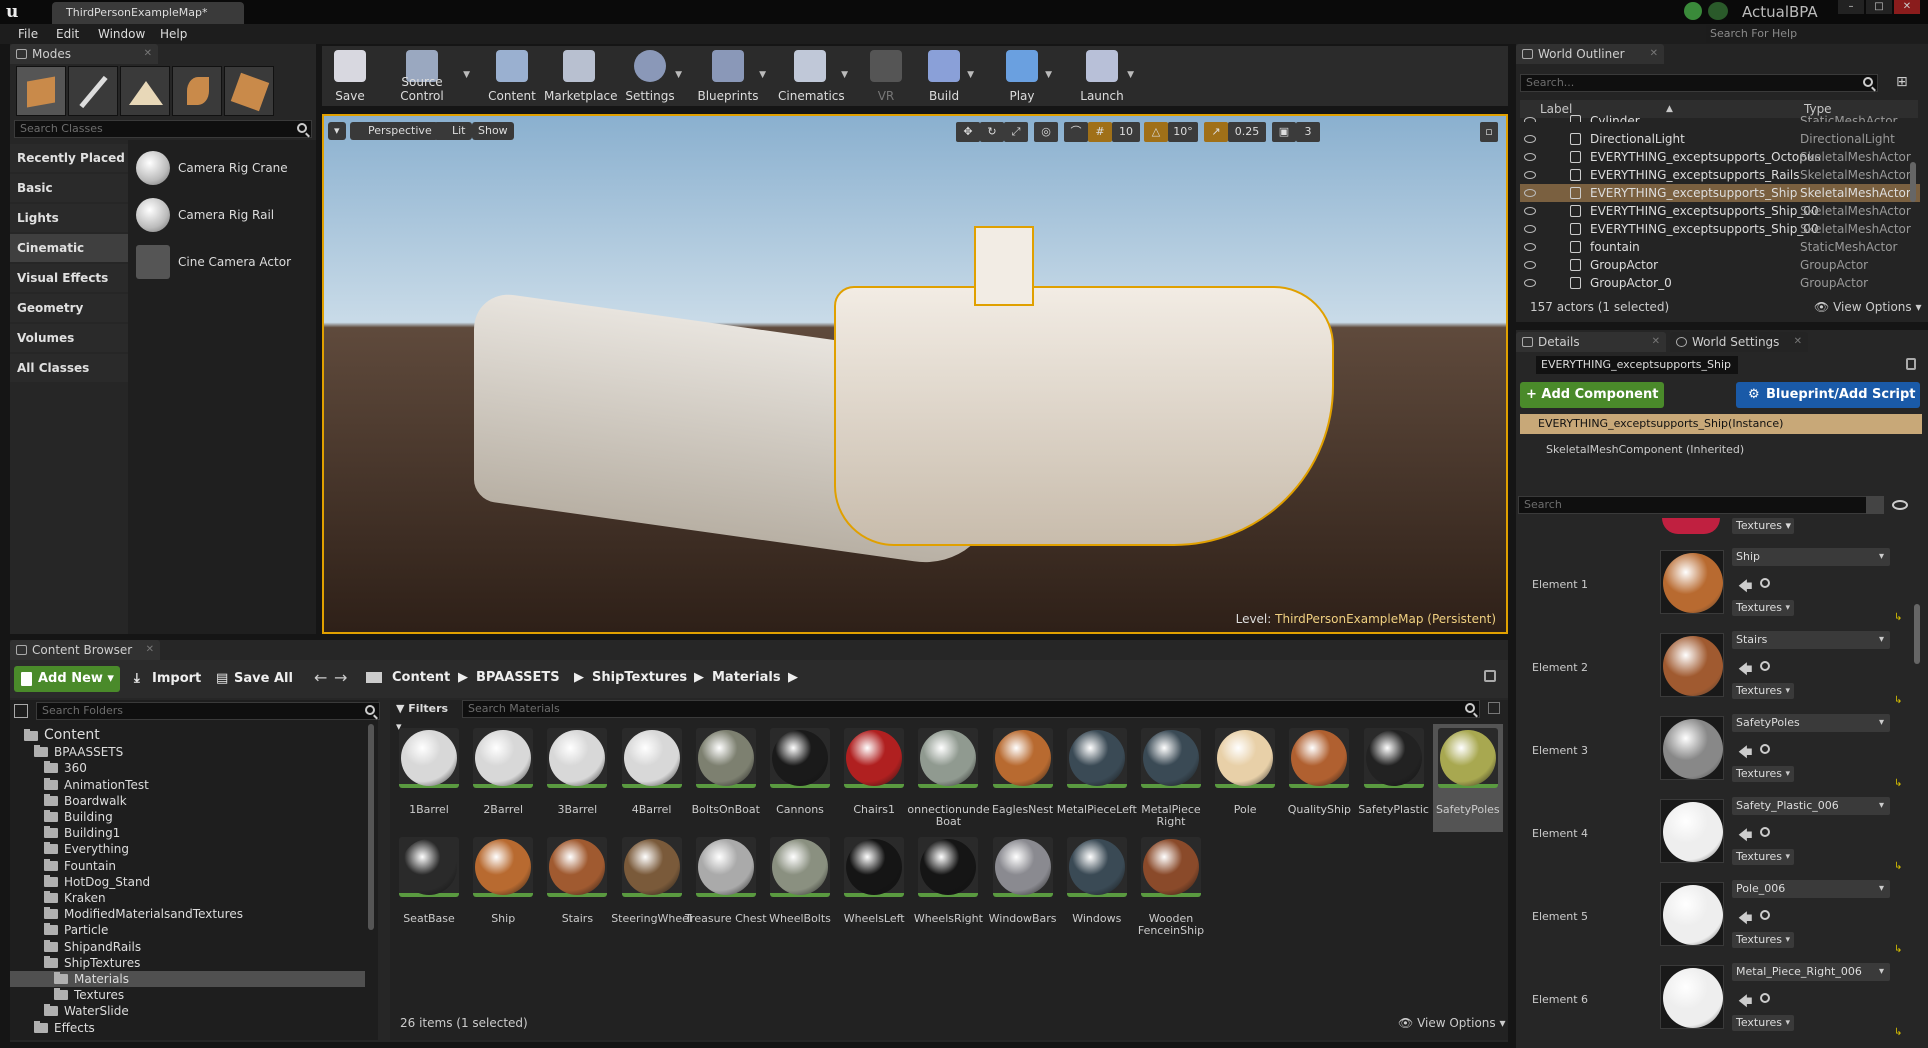  I want to click on rotation-snap-value: 10°, so click(1183, 132).